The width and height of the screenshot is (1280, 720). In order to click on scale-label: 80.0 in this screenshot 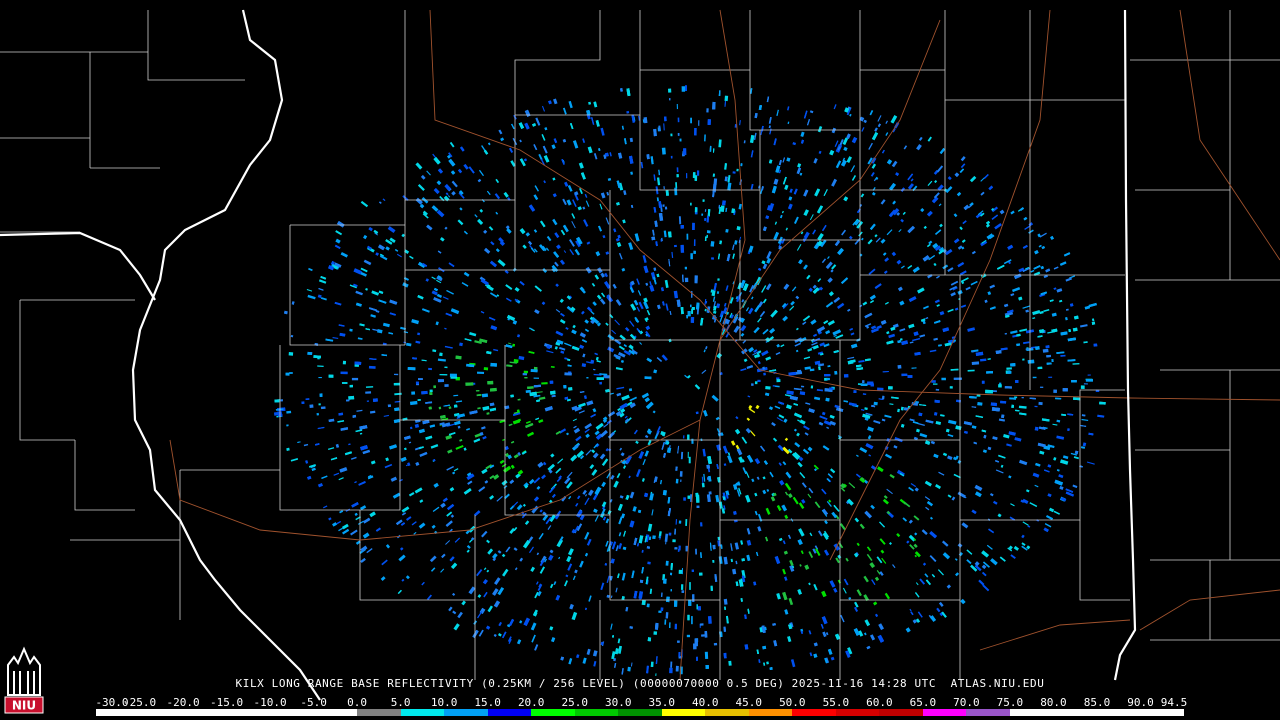, I will do `click(1053, 702)`.